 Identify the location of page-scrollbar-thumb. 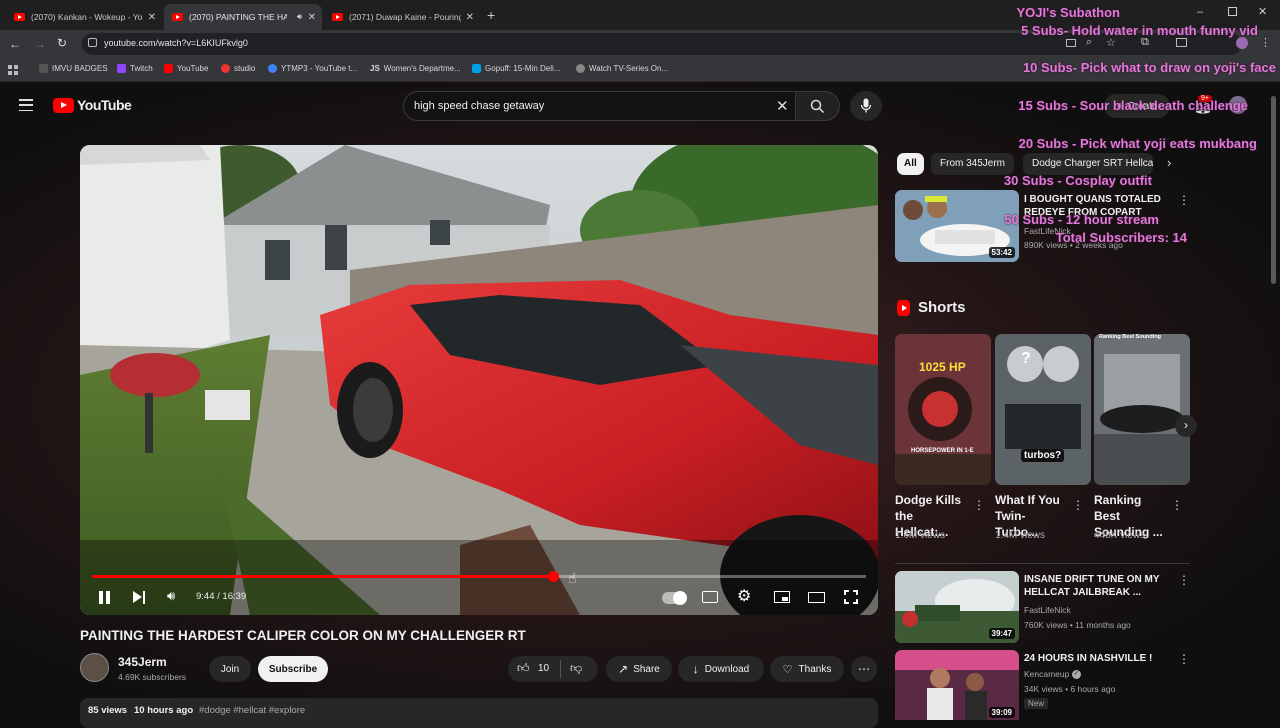
(1273, 190).